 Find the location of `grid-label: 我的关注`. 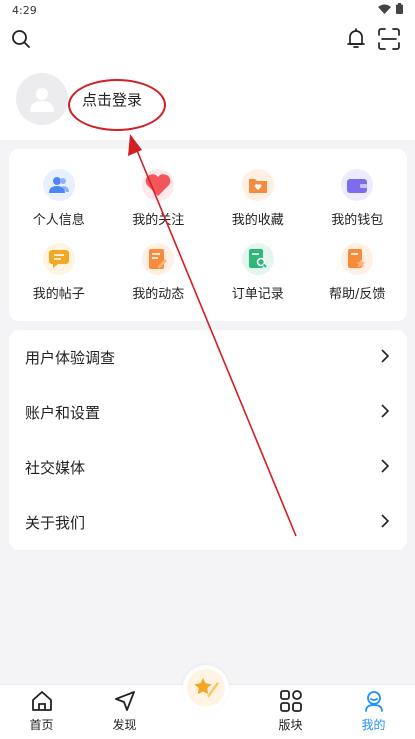

grid-label: 我的关注 is located at coordinates (158, 220).